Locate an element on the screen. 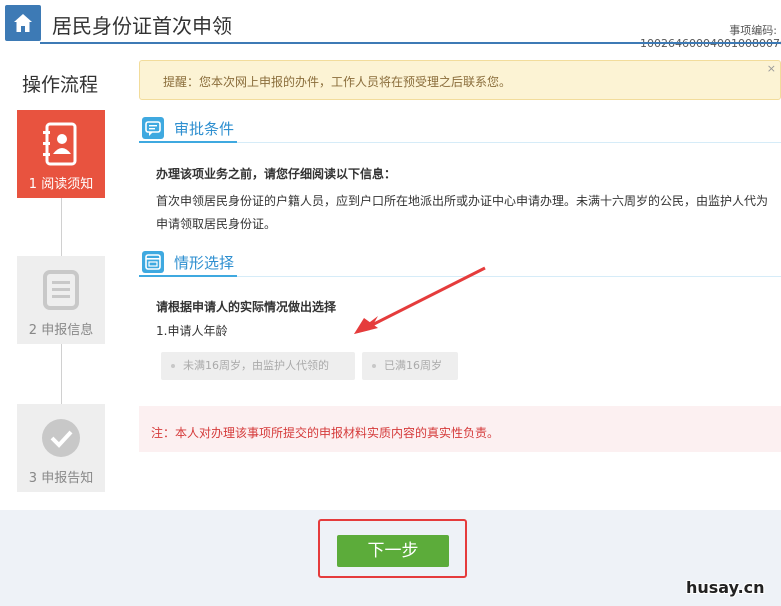 This screenshot has height=606, width=781. close-icon: × is located at coordinates (771, 68).